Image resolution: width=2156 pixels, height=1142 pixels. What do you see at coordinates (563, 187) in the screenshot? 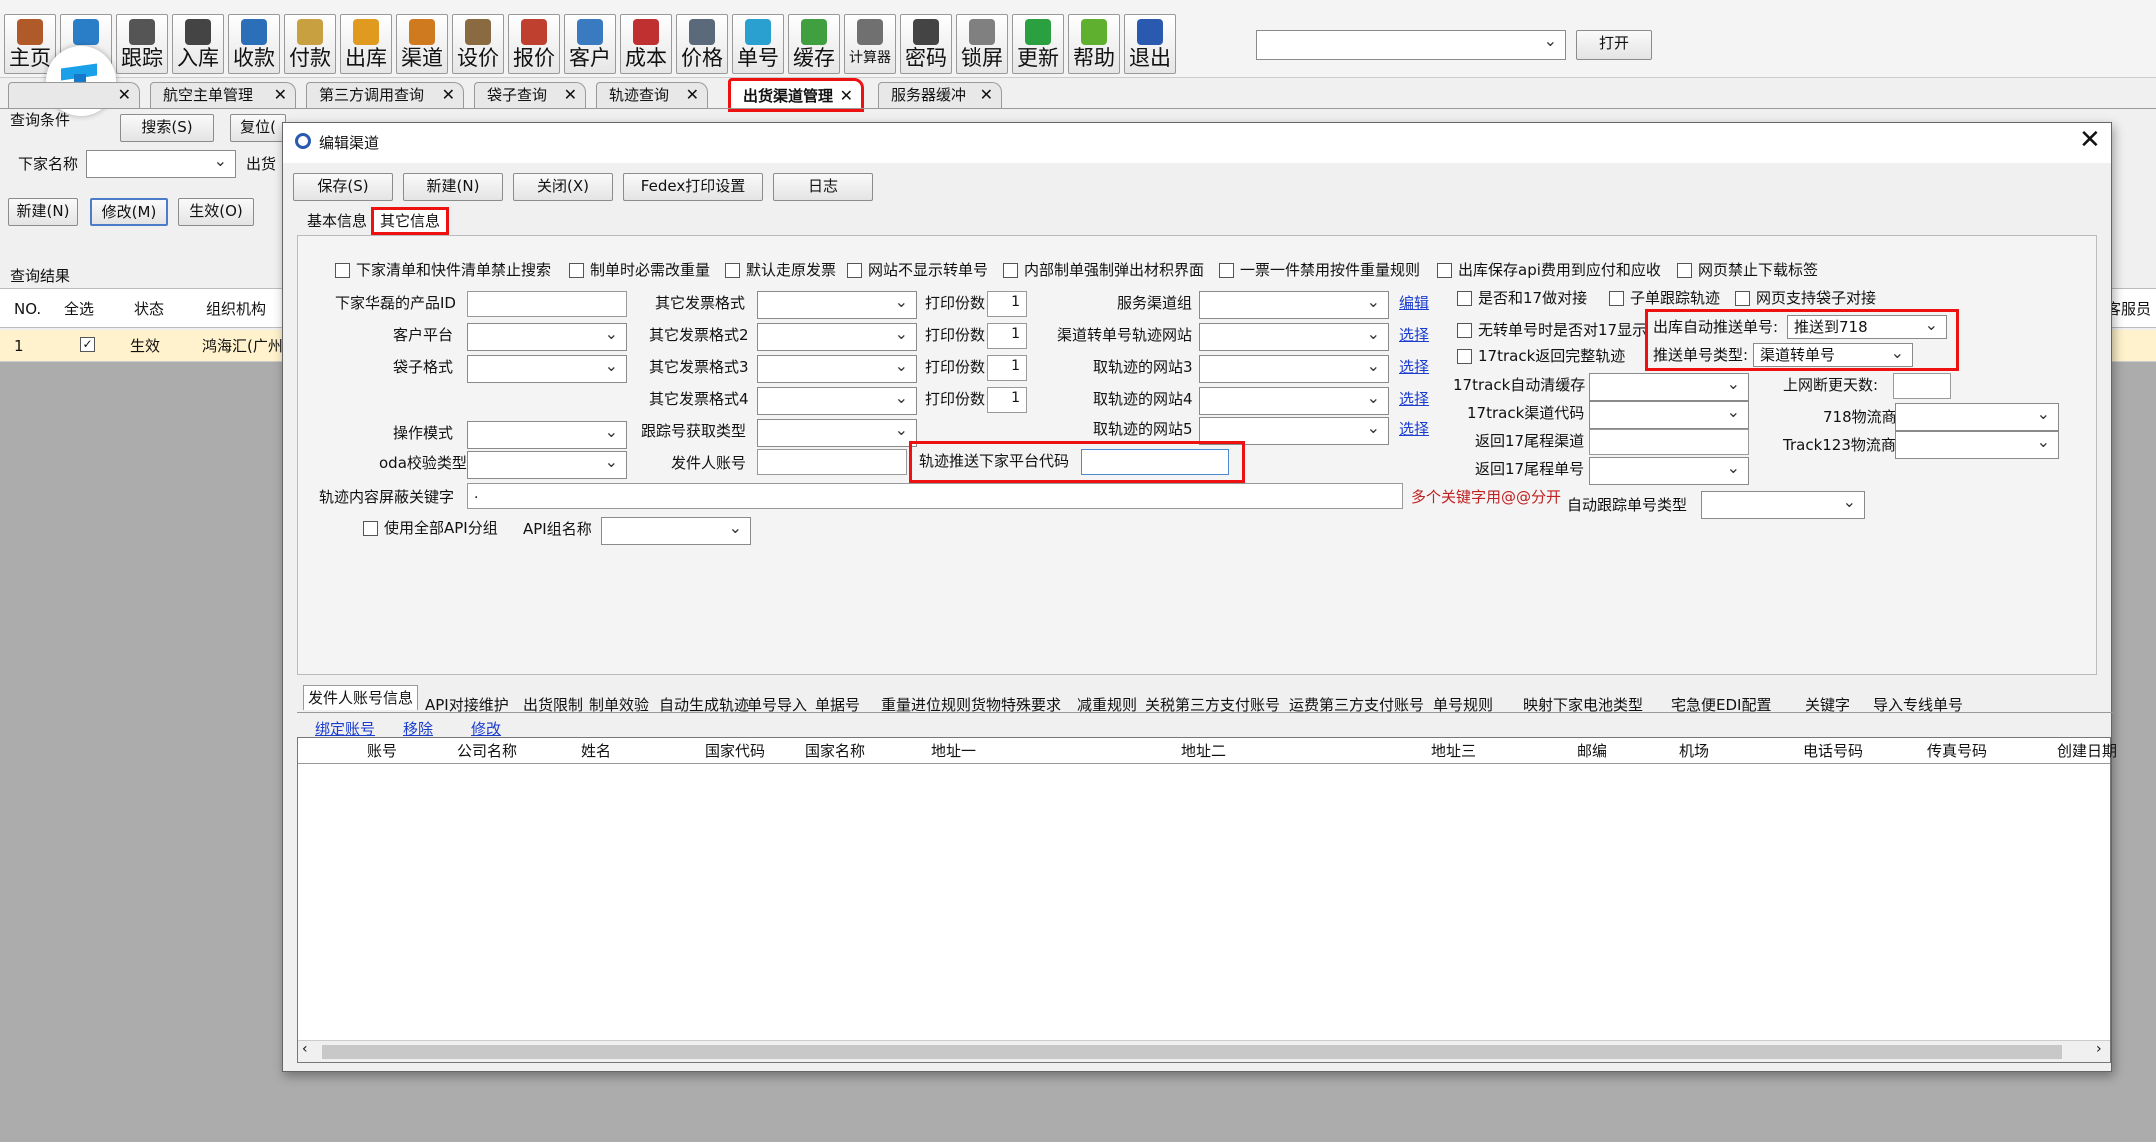
I see `close-button: 关闭(X)` at bounding box center [563, 187].